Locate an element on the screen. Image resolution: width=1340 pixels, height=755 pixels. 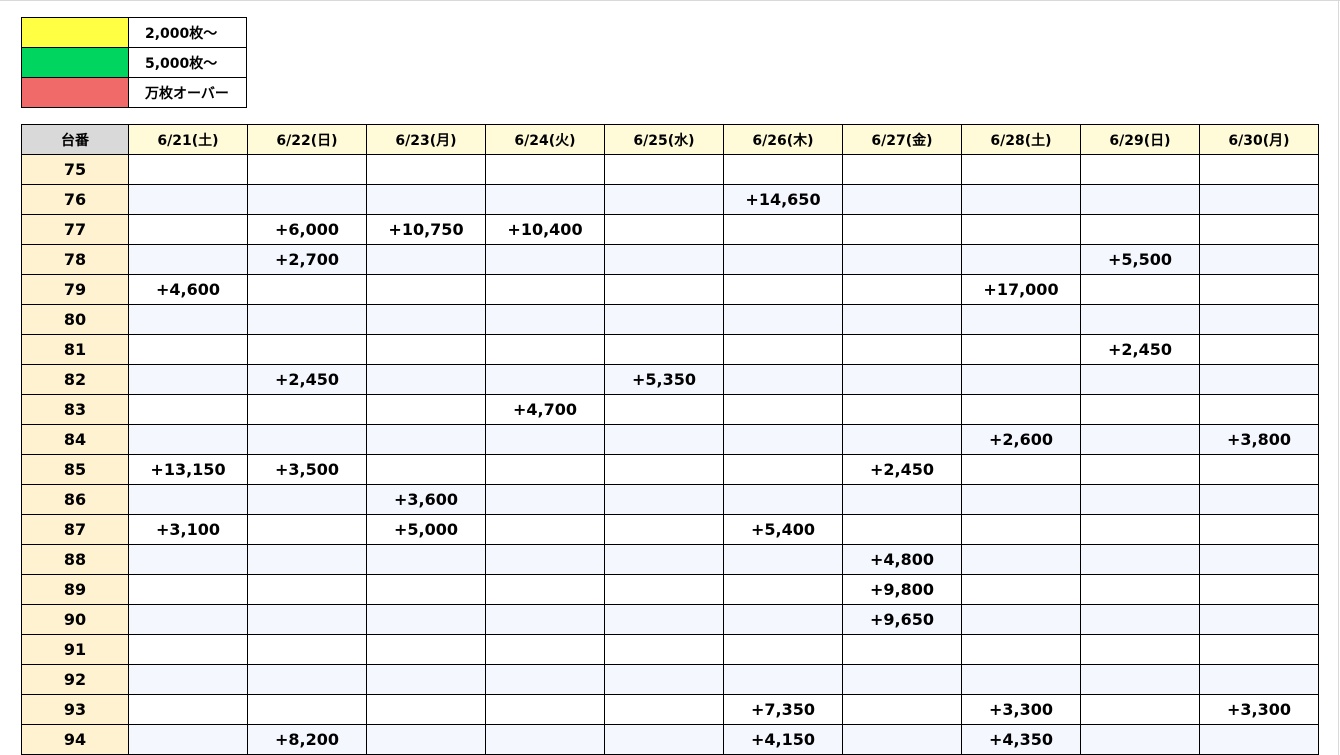
result-cell: +14,650 is located at coordinates (783, 199).